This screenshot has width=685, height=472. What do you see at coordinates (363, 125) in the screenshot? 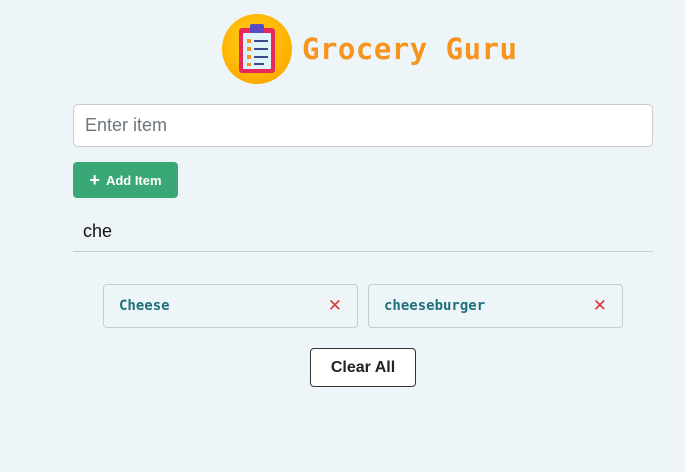
I see `item-input` at bounding box center [363, 125].